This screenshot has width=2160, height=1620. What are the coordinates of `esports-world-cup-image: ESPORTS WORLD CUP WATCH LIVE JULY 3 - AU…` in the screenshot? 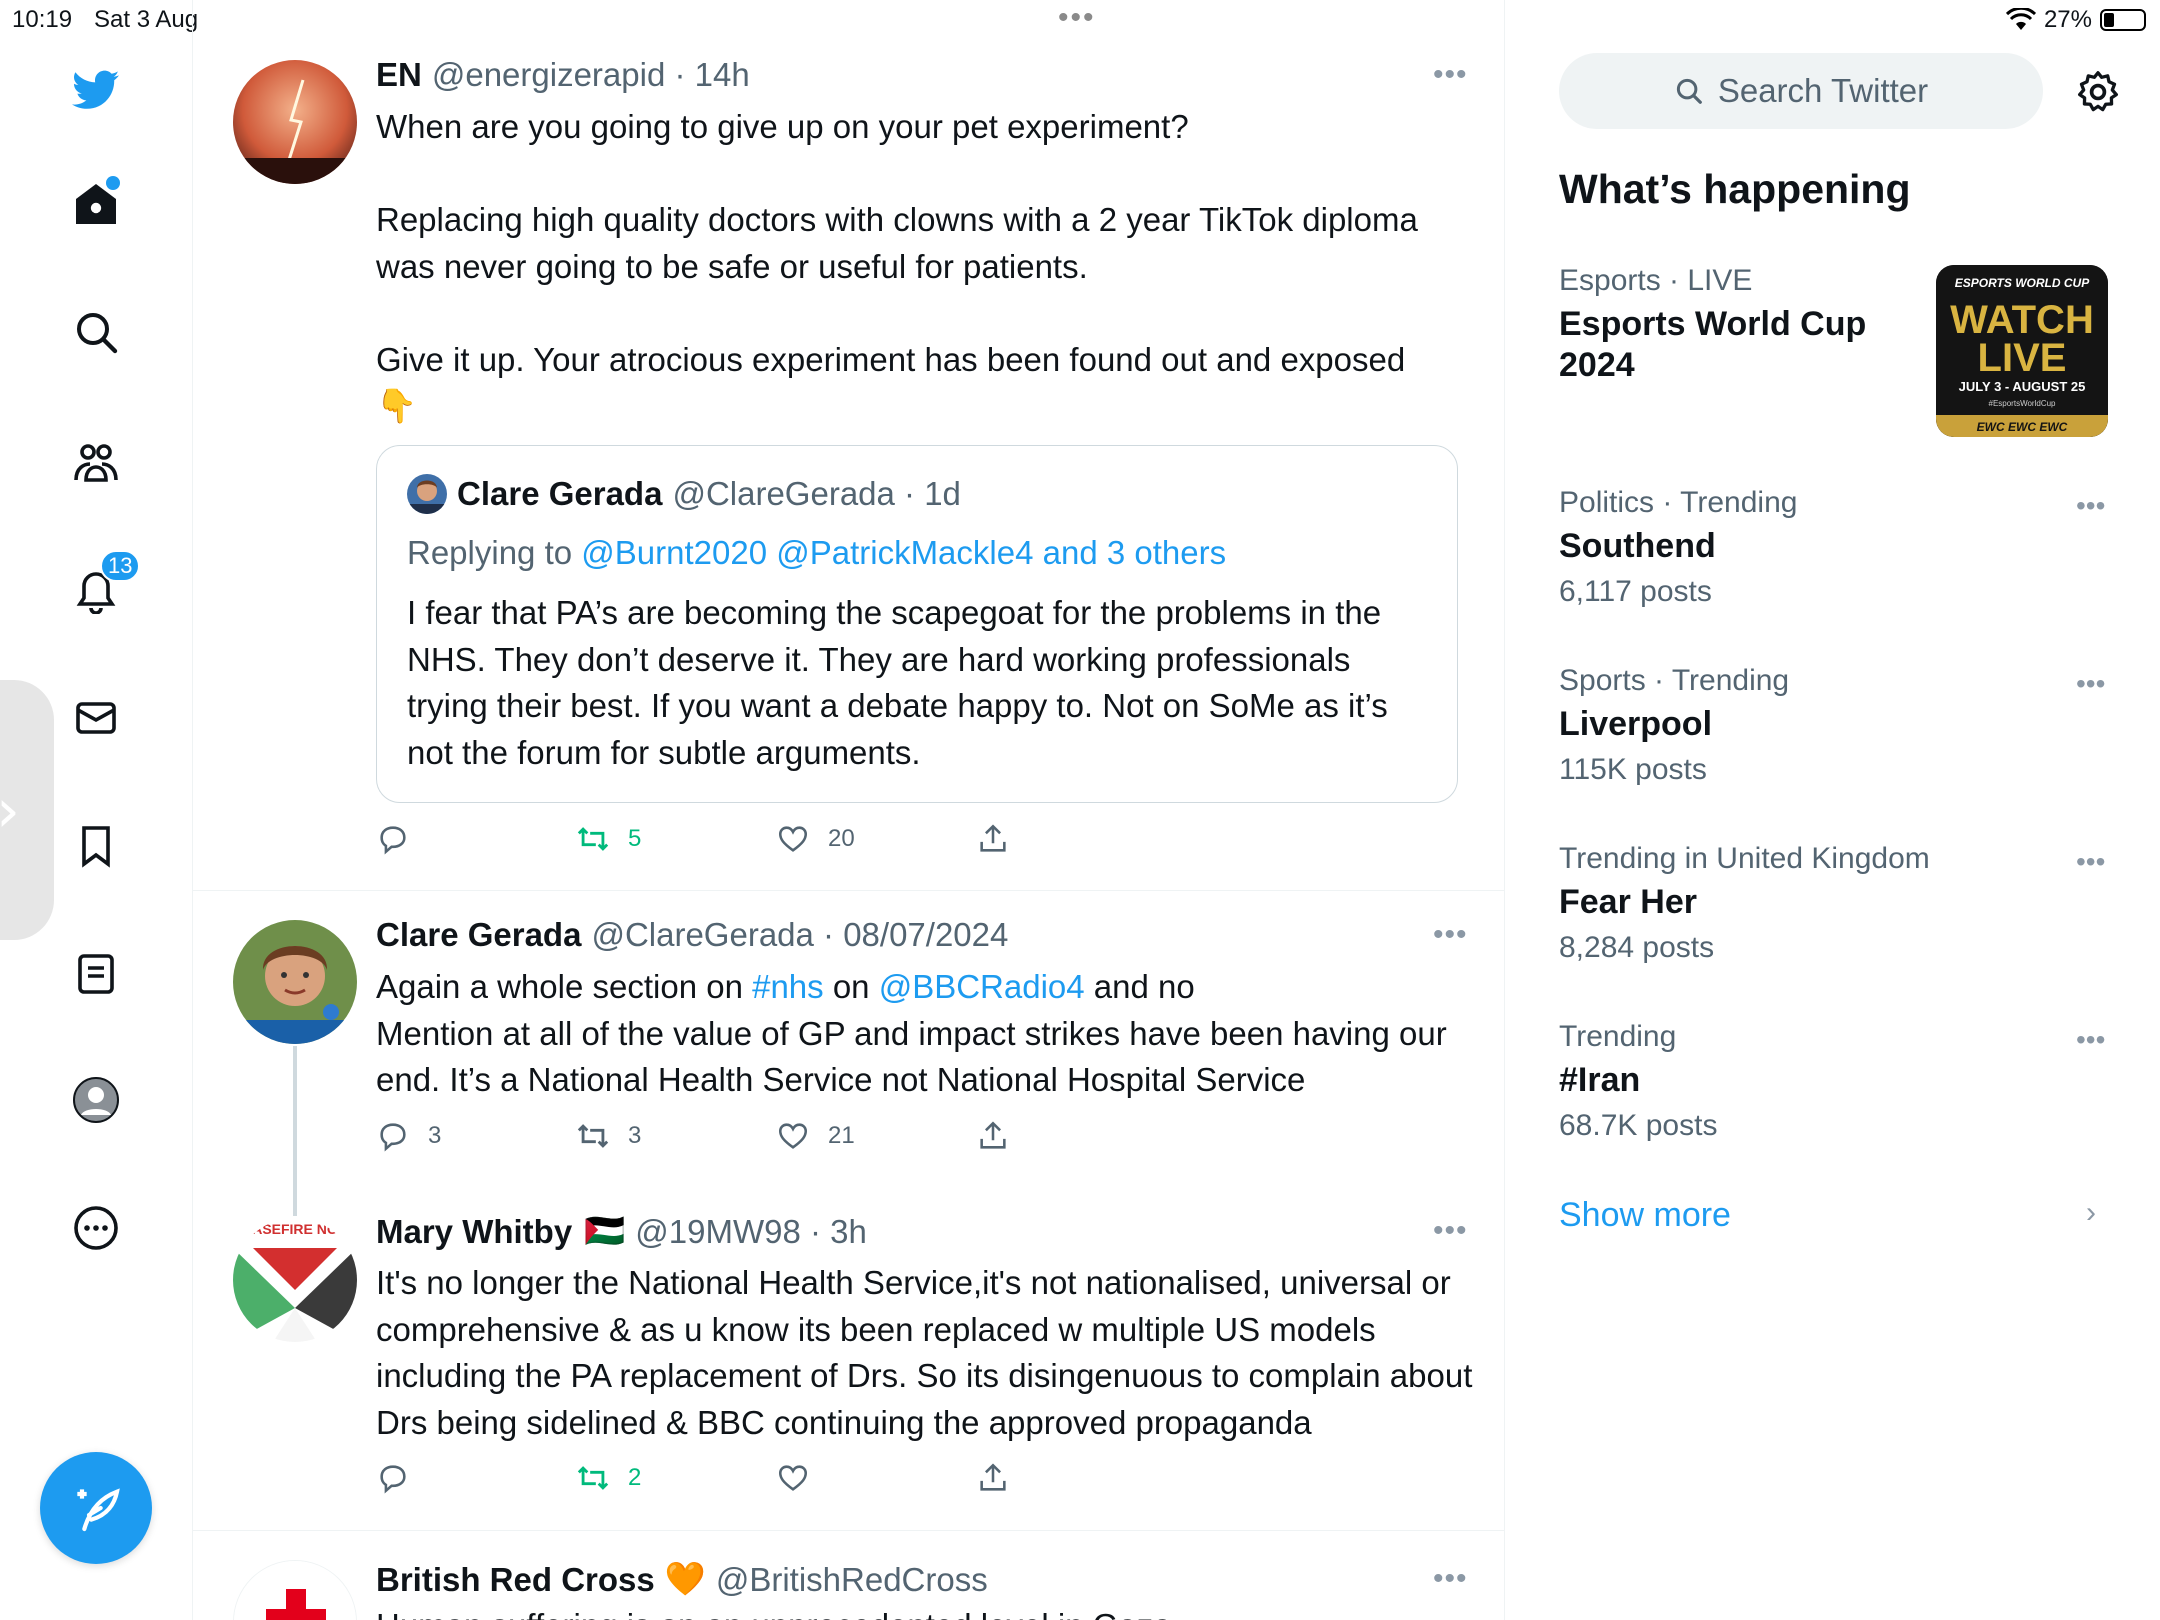 It's located at (2022, 351).